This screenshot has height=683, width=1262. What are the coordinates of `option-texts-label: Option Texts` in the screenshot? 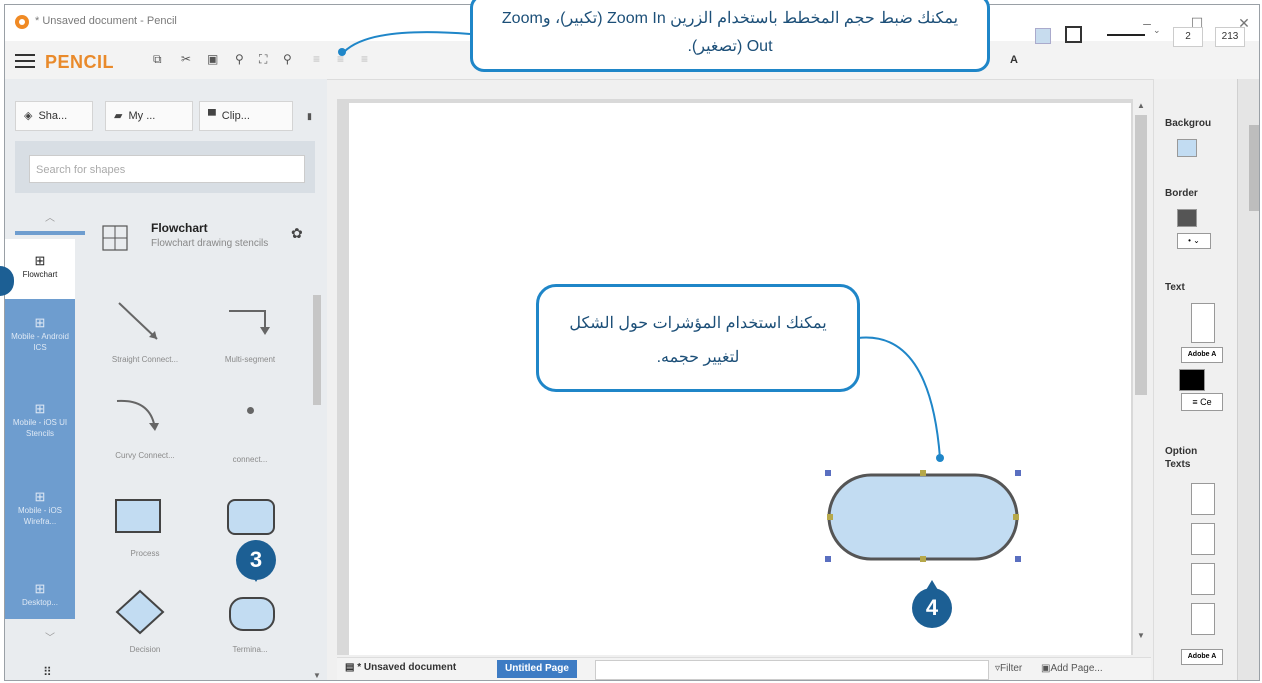 It's located at (1181, 458).